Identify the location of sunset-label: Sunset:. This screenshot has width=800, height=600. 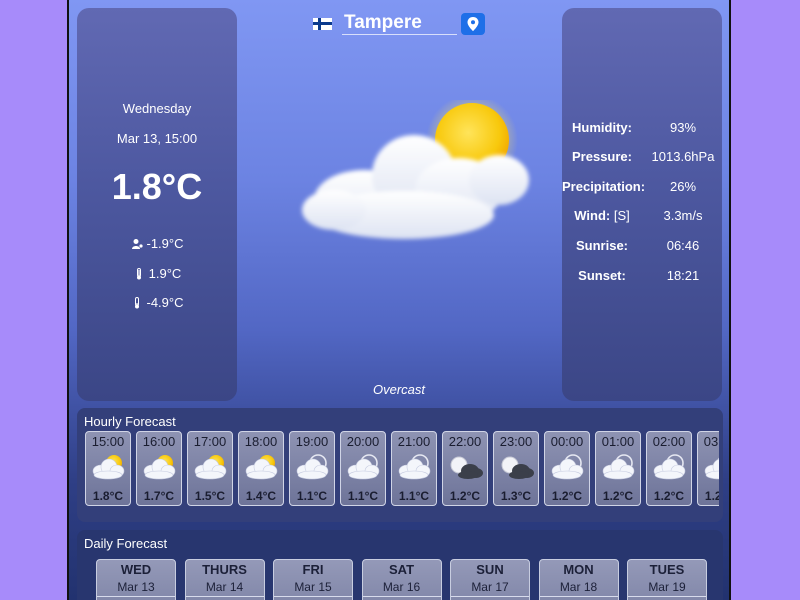
(602, 275).